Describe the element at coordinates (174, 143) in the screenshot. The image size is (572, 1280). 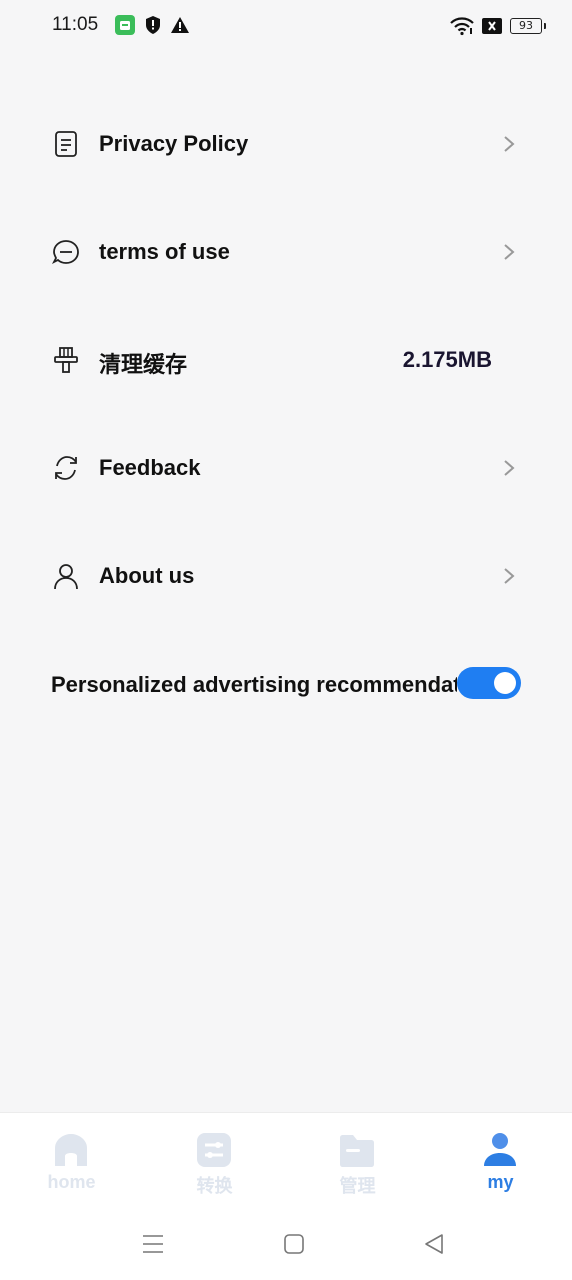
I see `privacy-policy-label: Privacy Policy` at that location.